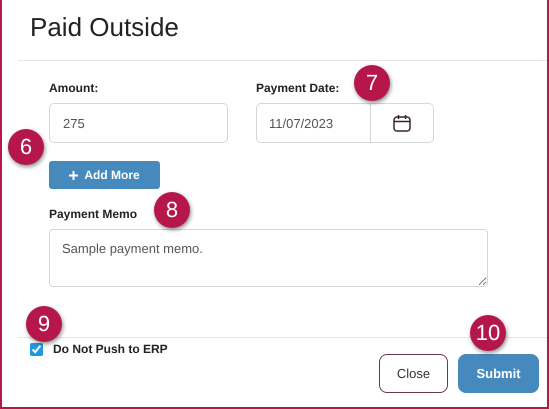  What do you see at coordinates (73, 175) in the screenshot?
I see `plus-icon` at bounding box center [73, 175].